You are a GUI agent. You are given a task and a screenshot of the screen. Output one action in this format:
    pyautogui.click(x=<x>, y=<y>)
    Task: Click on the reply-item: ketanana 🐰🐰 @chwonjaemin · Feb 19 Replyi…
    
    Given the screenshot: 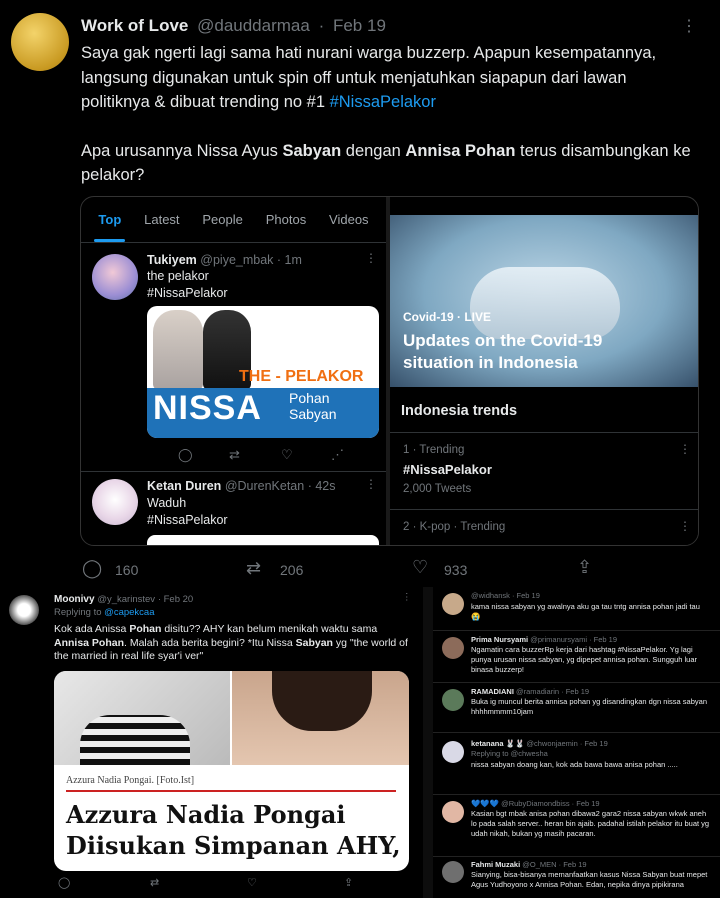 What is the action you would take?
    pyautogui.click(x=576, y=764)
    